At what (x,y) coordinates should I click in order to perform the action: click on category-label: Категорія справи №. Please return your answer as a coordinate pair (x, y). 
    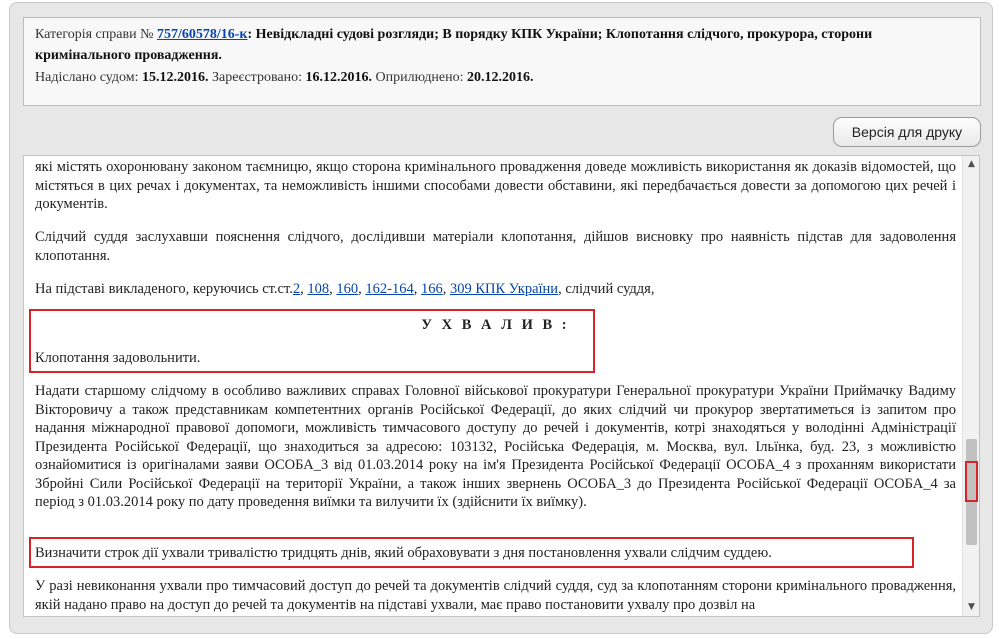
    Looking at the image, I should click on (94, 34).